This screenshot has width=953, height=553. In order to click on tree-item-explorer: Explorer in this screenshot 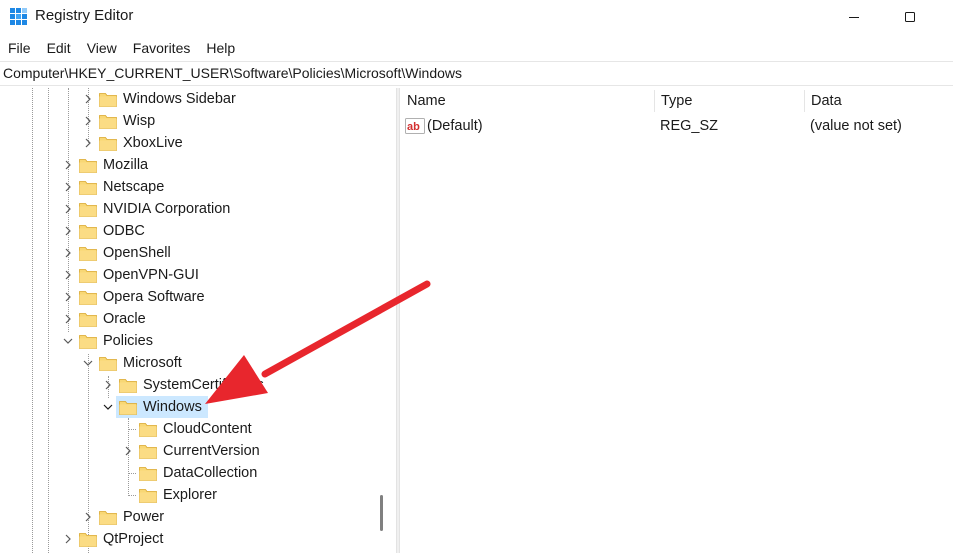, I will do `click(185, 495)`.